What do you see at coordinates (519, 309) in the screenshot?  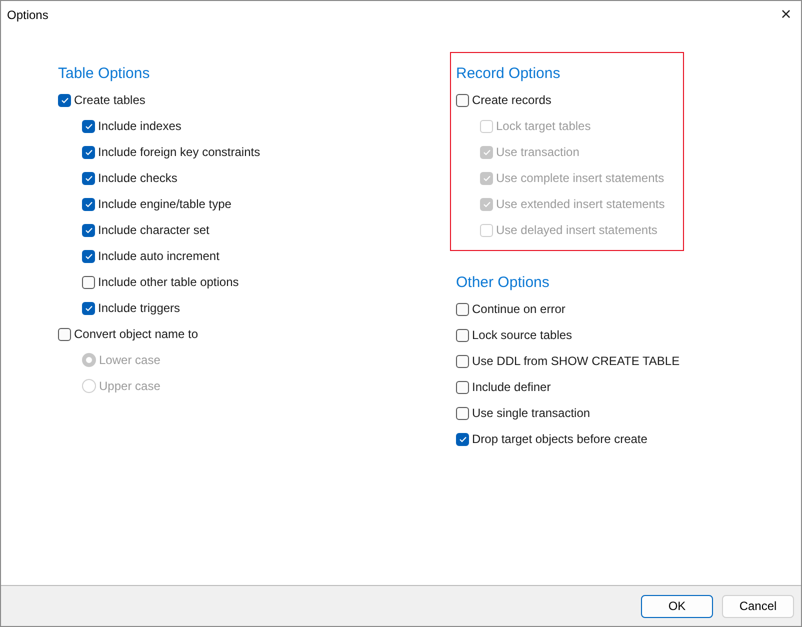 I see `option-label: Continue on error` at bounding box center [519, 309].